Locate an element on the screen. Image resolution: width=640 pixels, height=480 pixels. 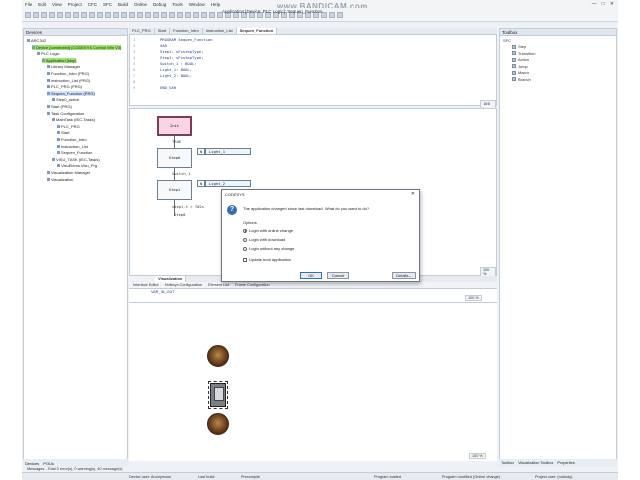
sfc-action-light-1: Light_1 is located at coordinates (228, 151).